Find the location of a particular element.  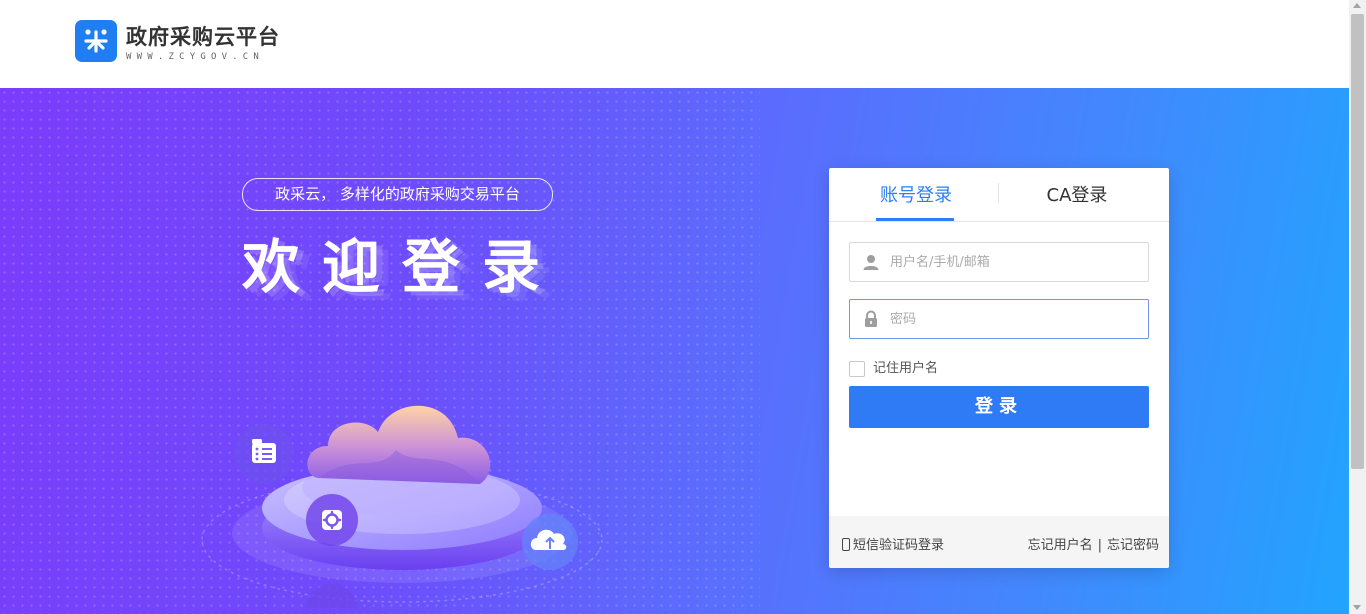

scrollbar-thumb is located at coordinates (1357, 241).